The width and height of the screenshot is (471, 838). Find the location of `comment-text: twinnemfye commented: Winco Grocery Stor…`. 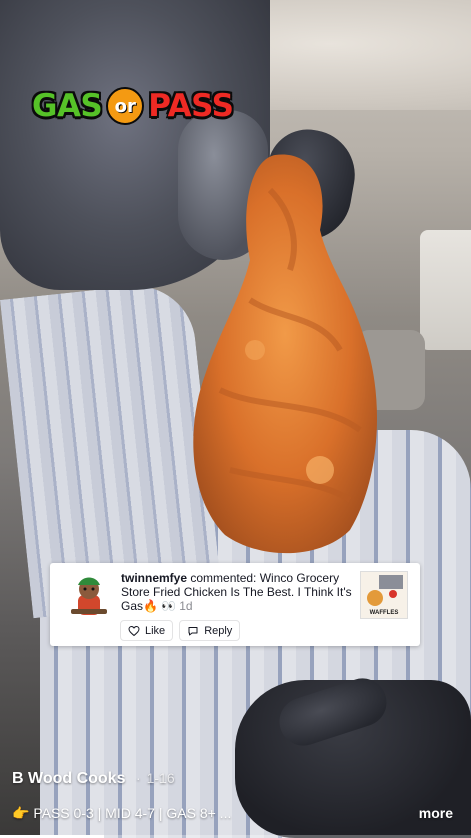

comment-text: twinnemfye commented: Winco Grocery Stor… is located at coordinates (237, 592).